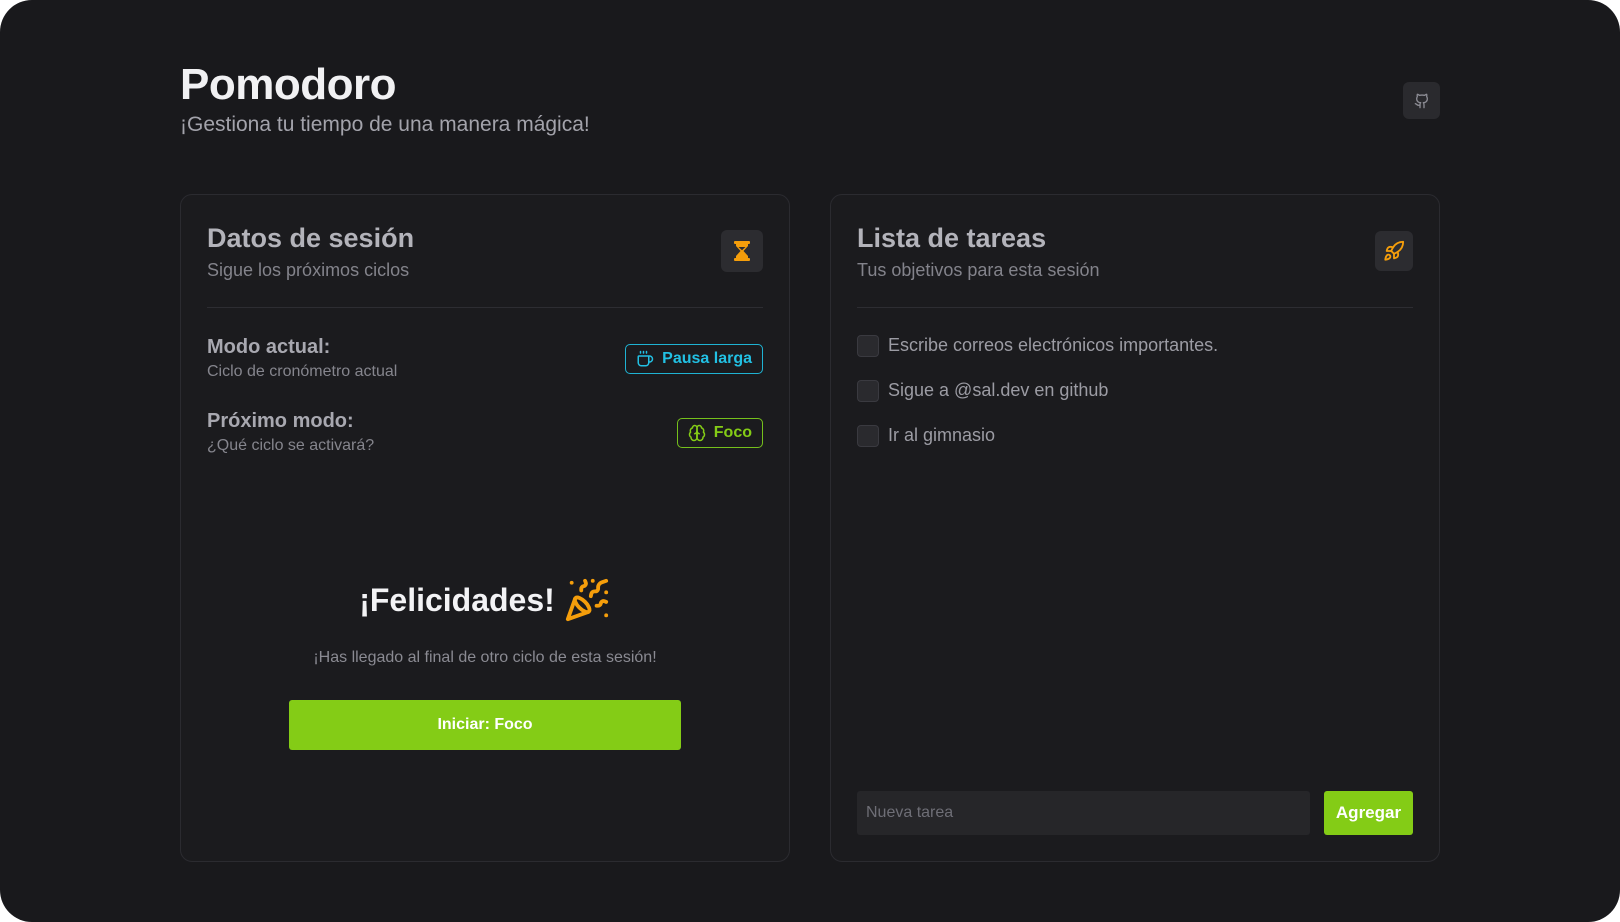 The width and height of the screenshot is (1620, 922). Describe the element at coordinates (485, 725) in the screenshot. I see `start-focus-button: Iniciar: Foco` at that location.